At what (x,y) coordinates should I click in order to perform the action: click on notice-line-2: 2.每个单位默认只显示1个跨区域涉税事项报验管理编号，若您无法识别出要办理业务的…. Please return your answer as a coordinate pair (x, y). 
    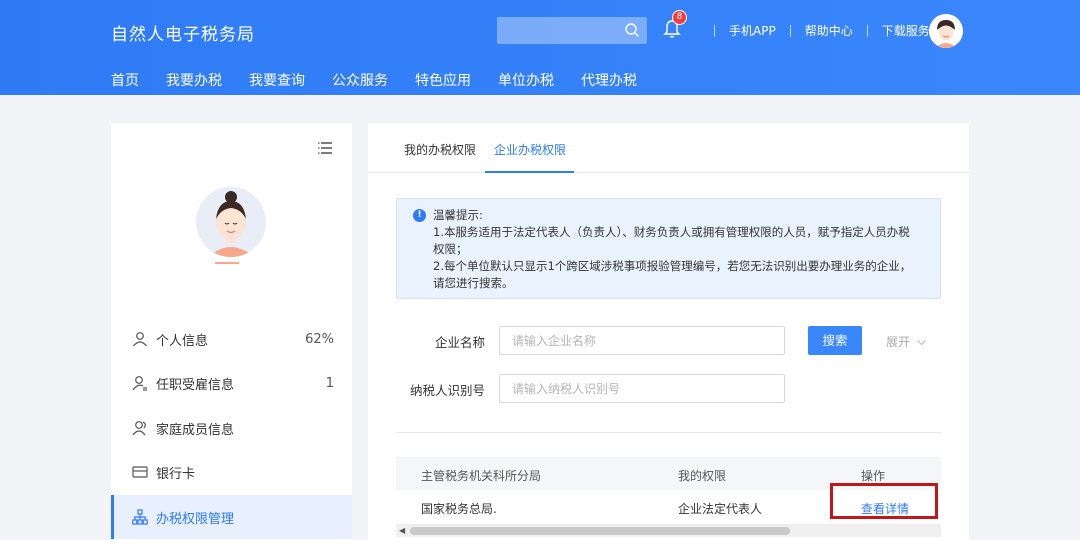
    Looking at the image, I should click on (672, 274).